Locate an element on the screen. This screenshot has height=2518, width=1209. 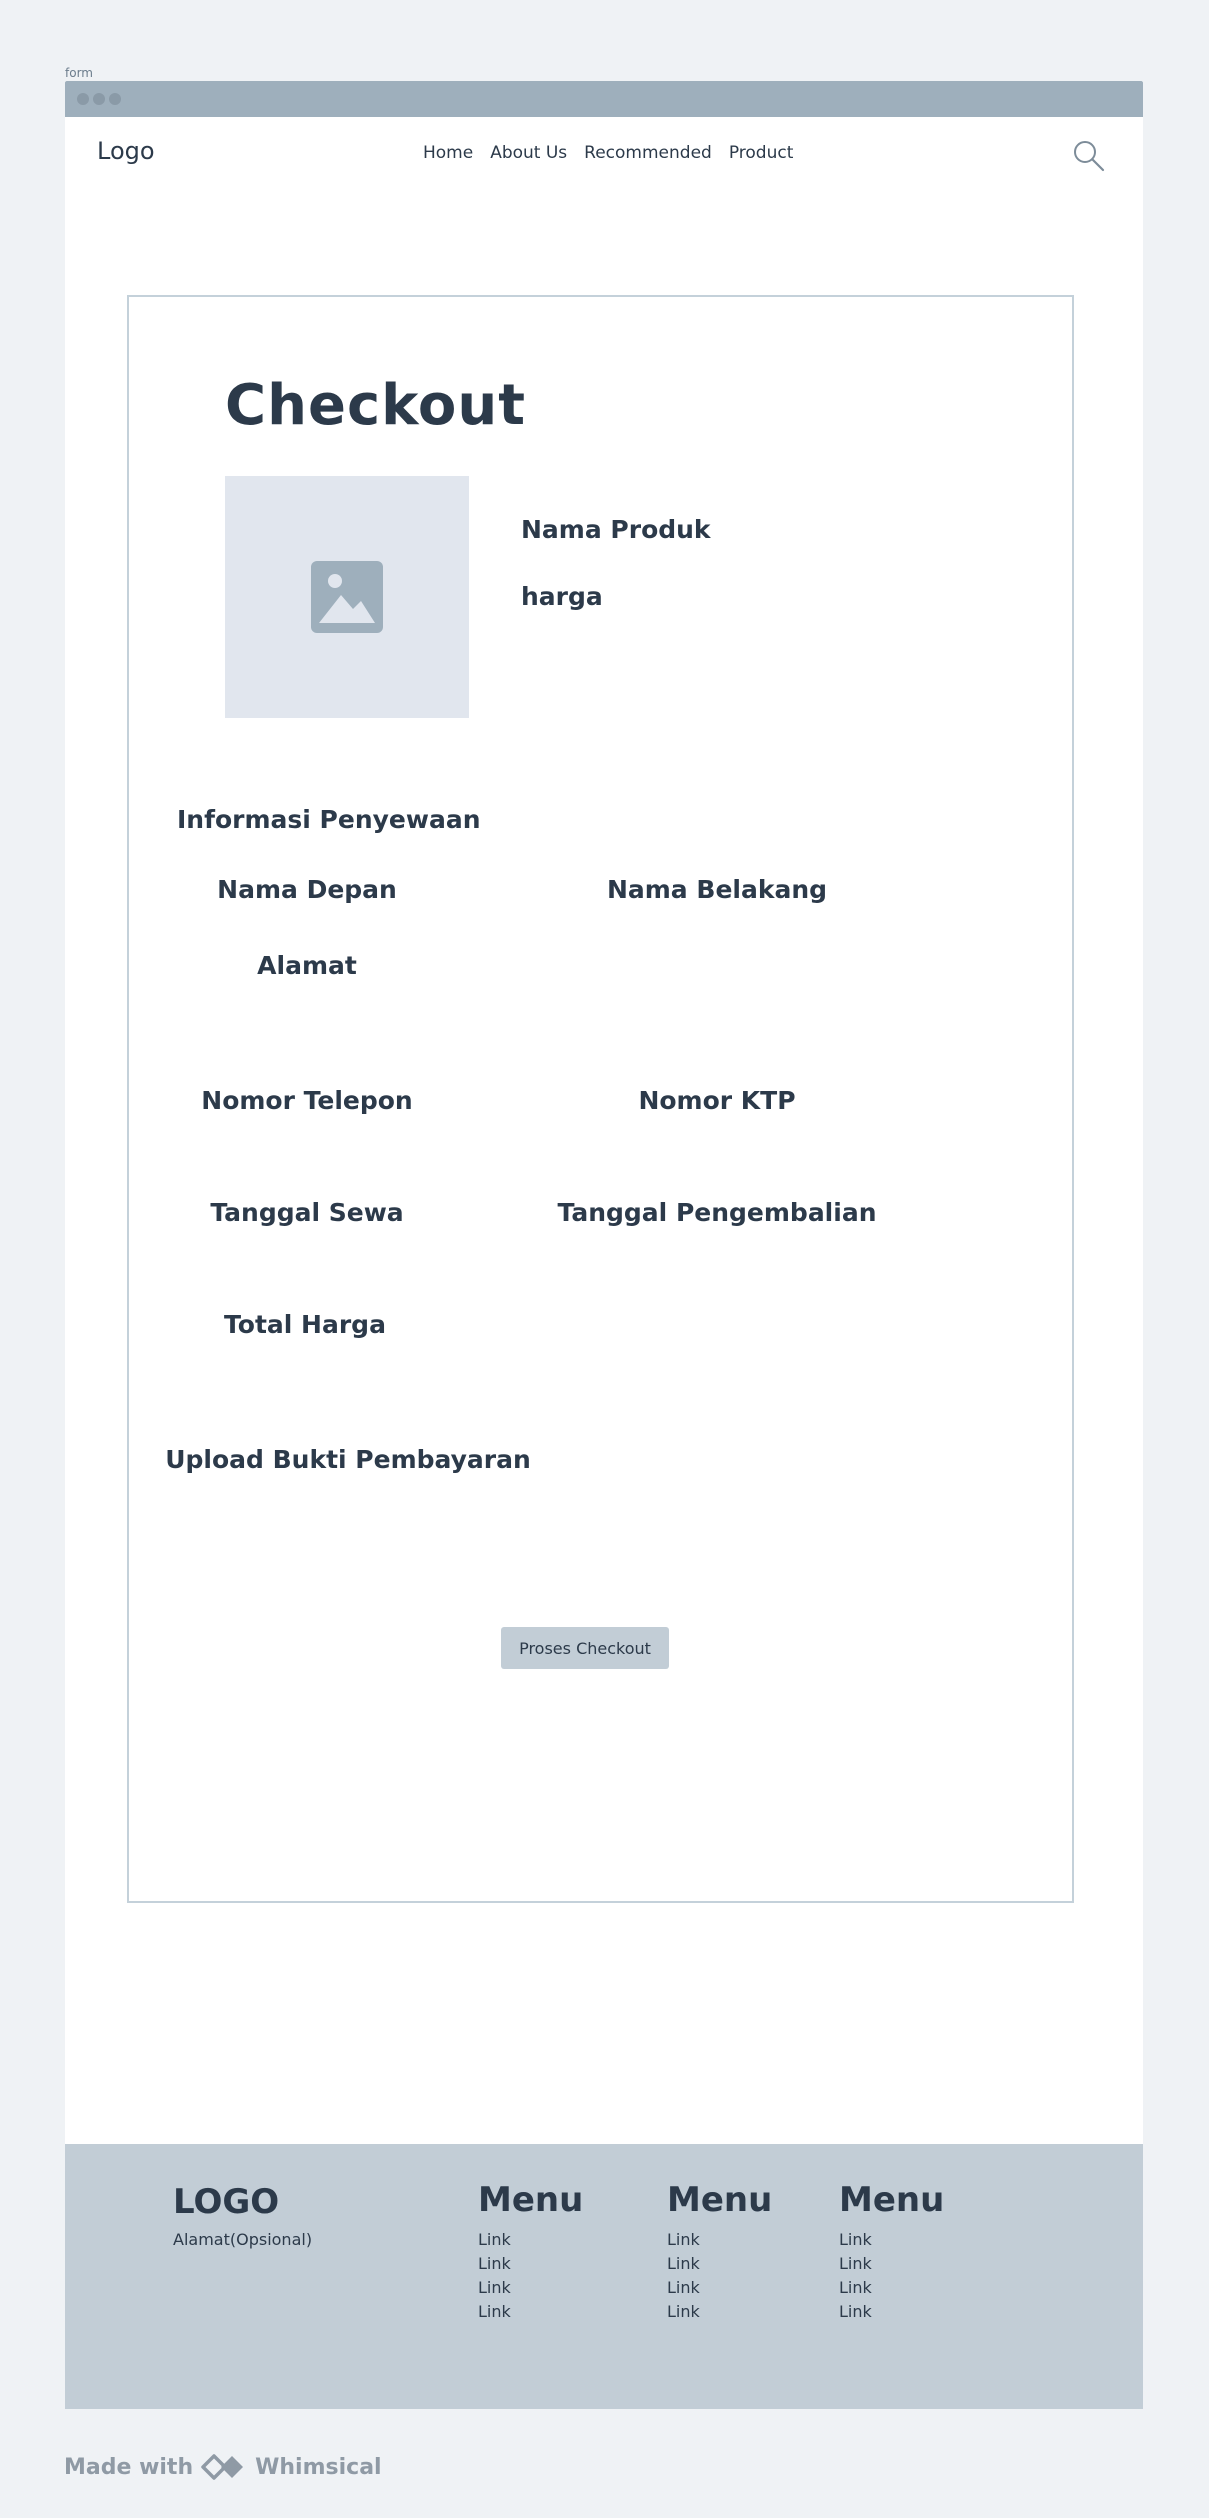
product-name: Nama Produk is located at coordinates (616, 529).